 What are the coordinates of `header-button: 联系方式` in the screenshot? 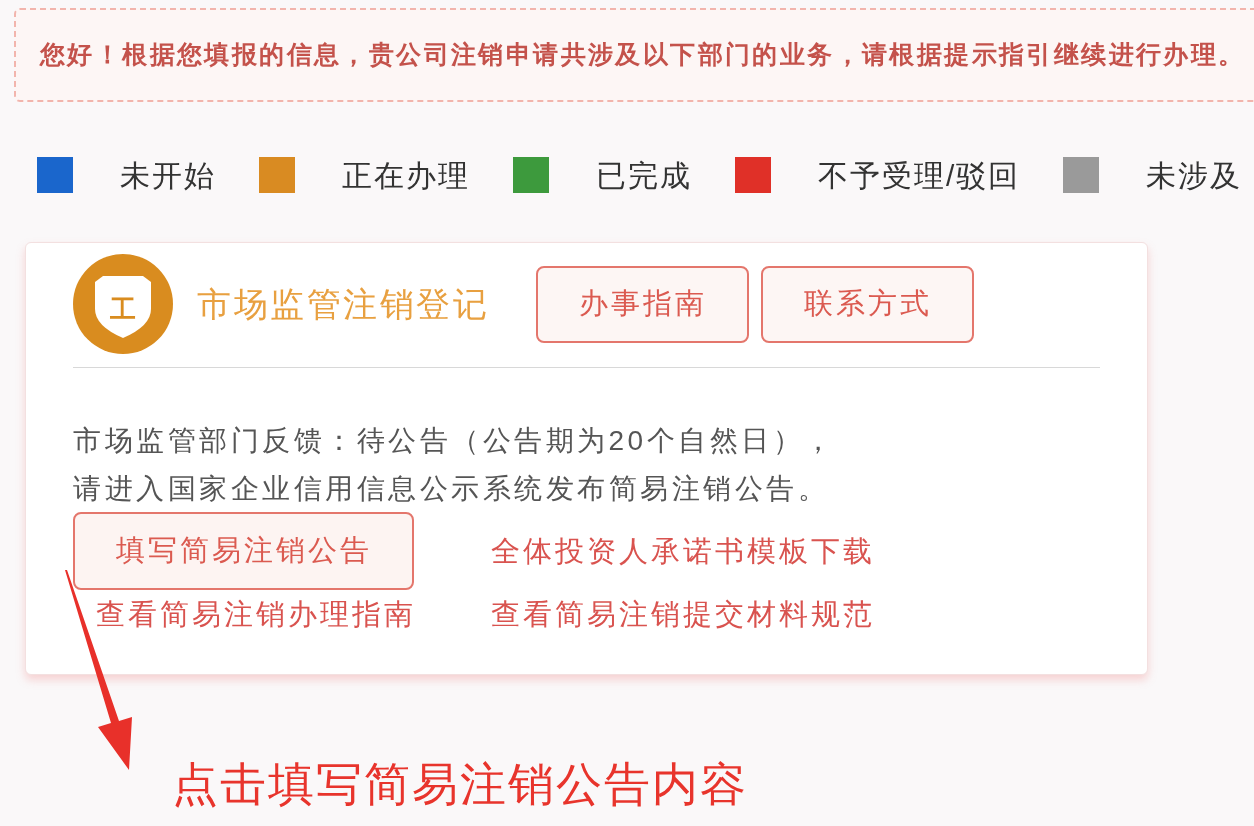 It's located at (867, 304).